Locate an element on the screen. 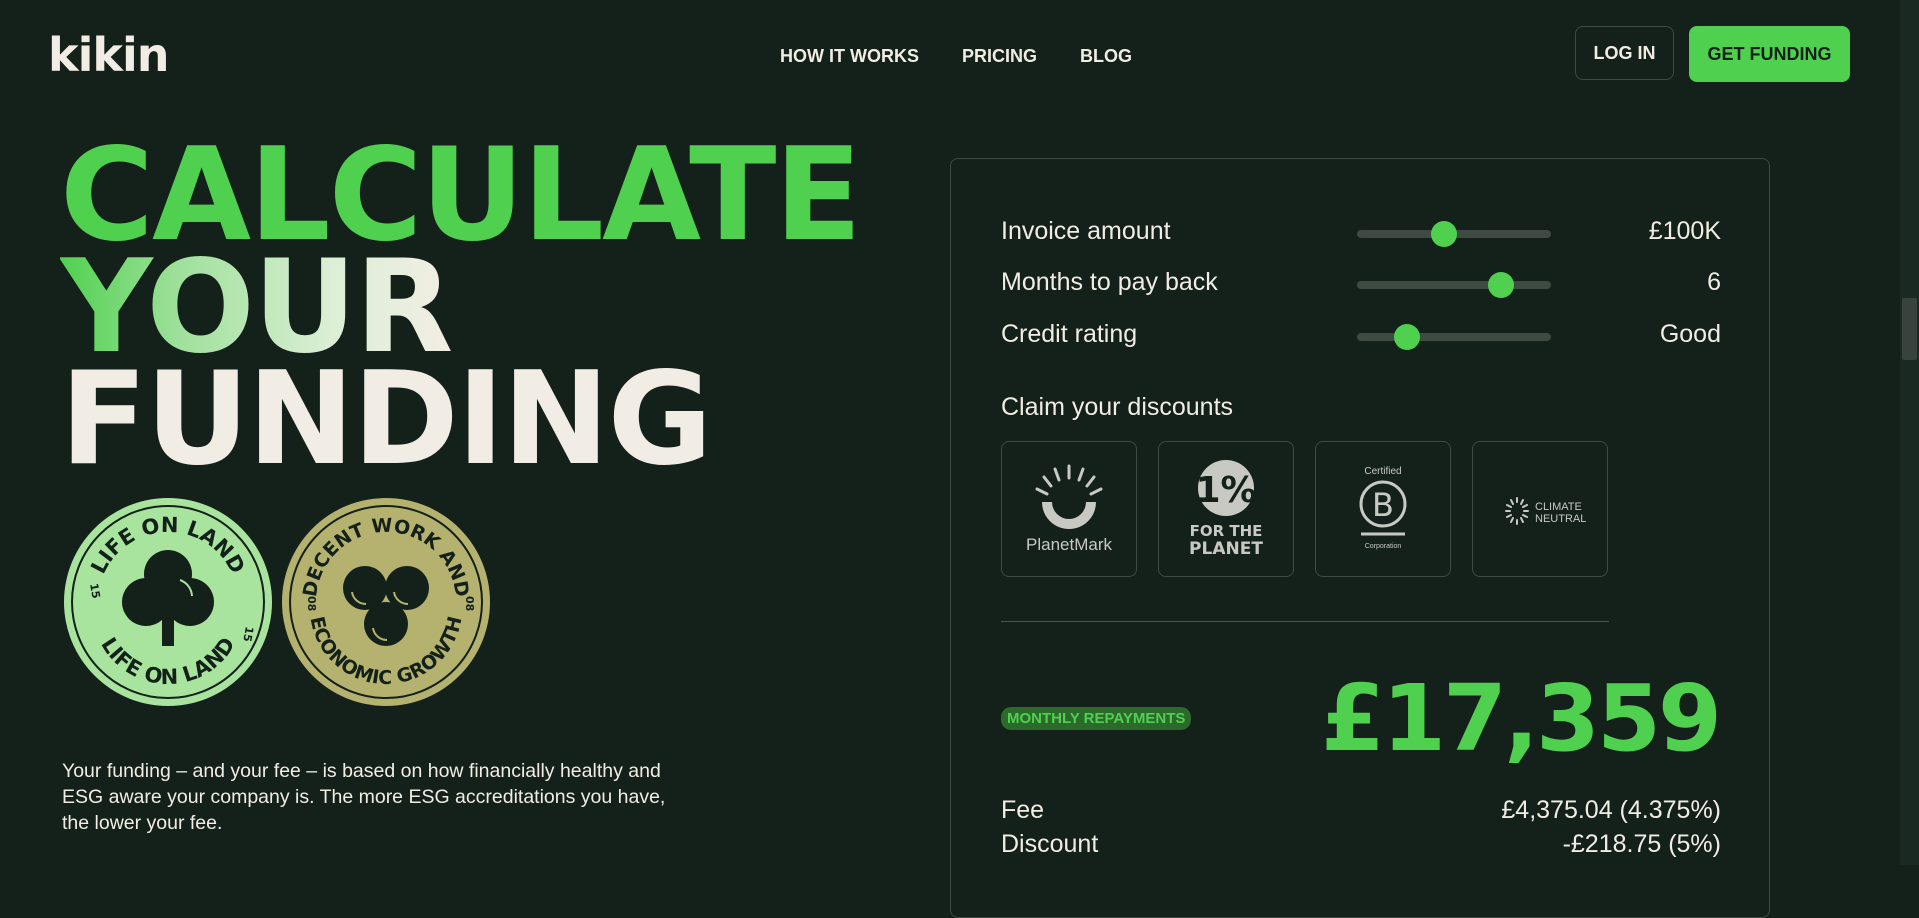  invoice-amount-row: Invoice amount £100K is located at coordinates (1361, 231).